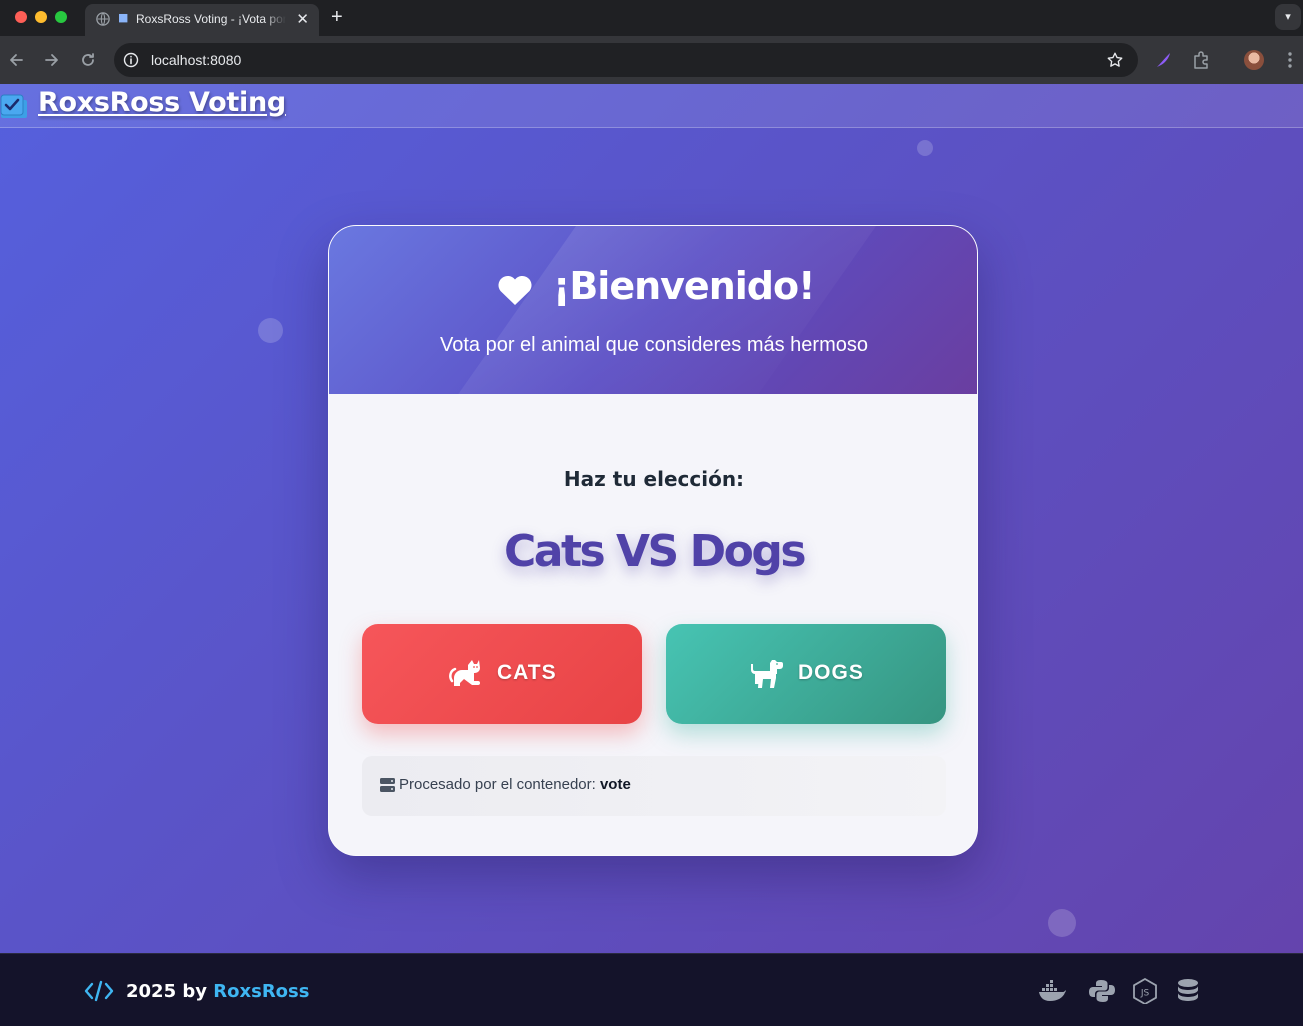 The width and height of the screenshot is (1303, 1026). Describe the element at coordinates (684, 286) in the screenshot. I see `welcome-title: ¡Bienvenido!` at that location.